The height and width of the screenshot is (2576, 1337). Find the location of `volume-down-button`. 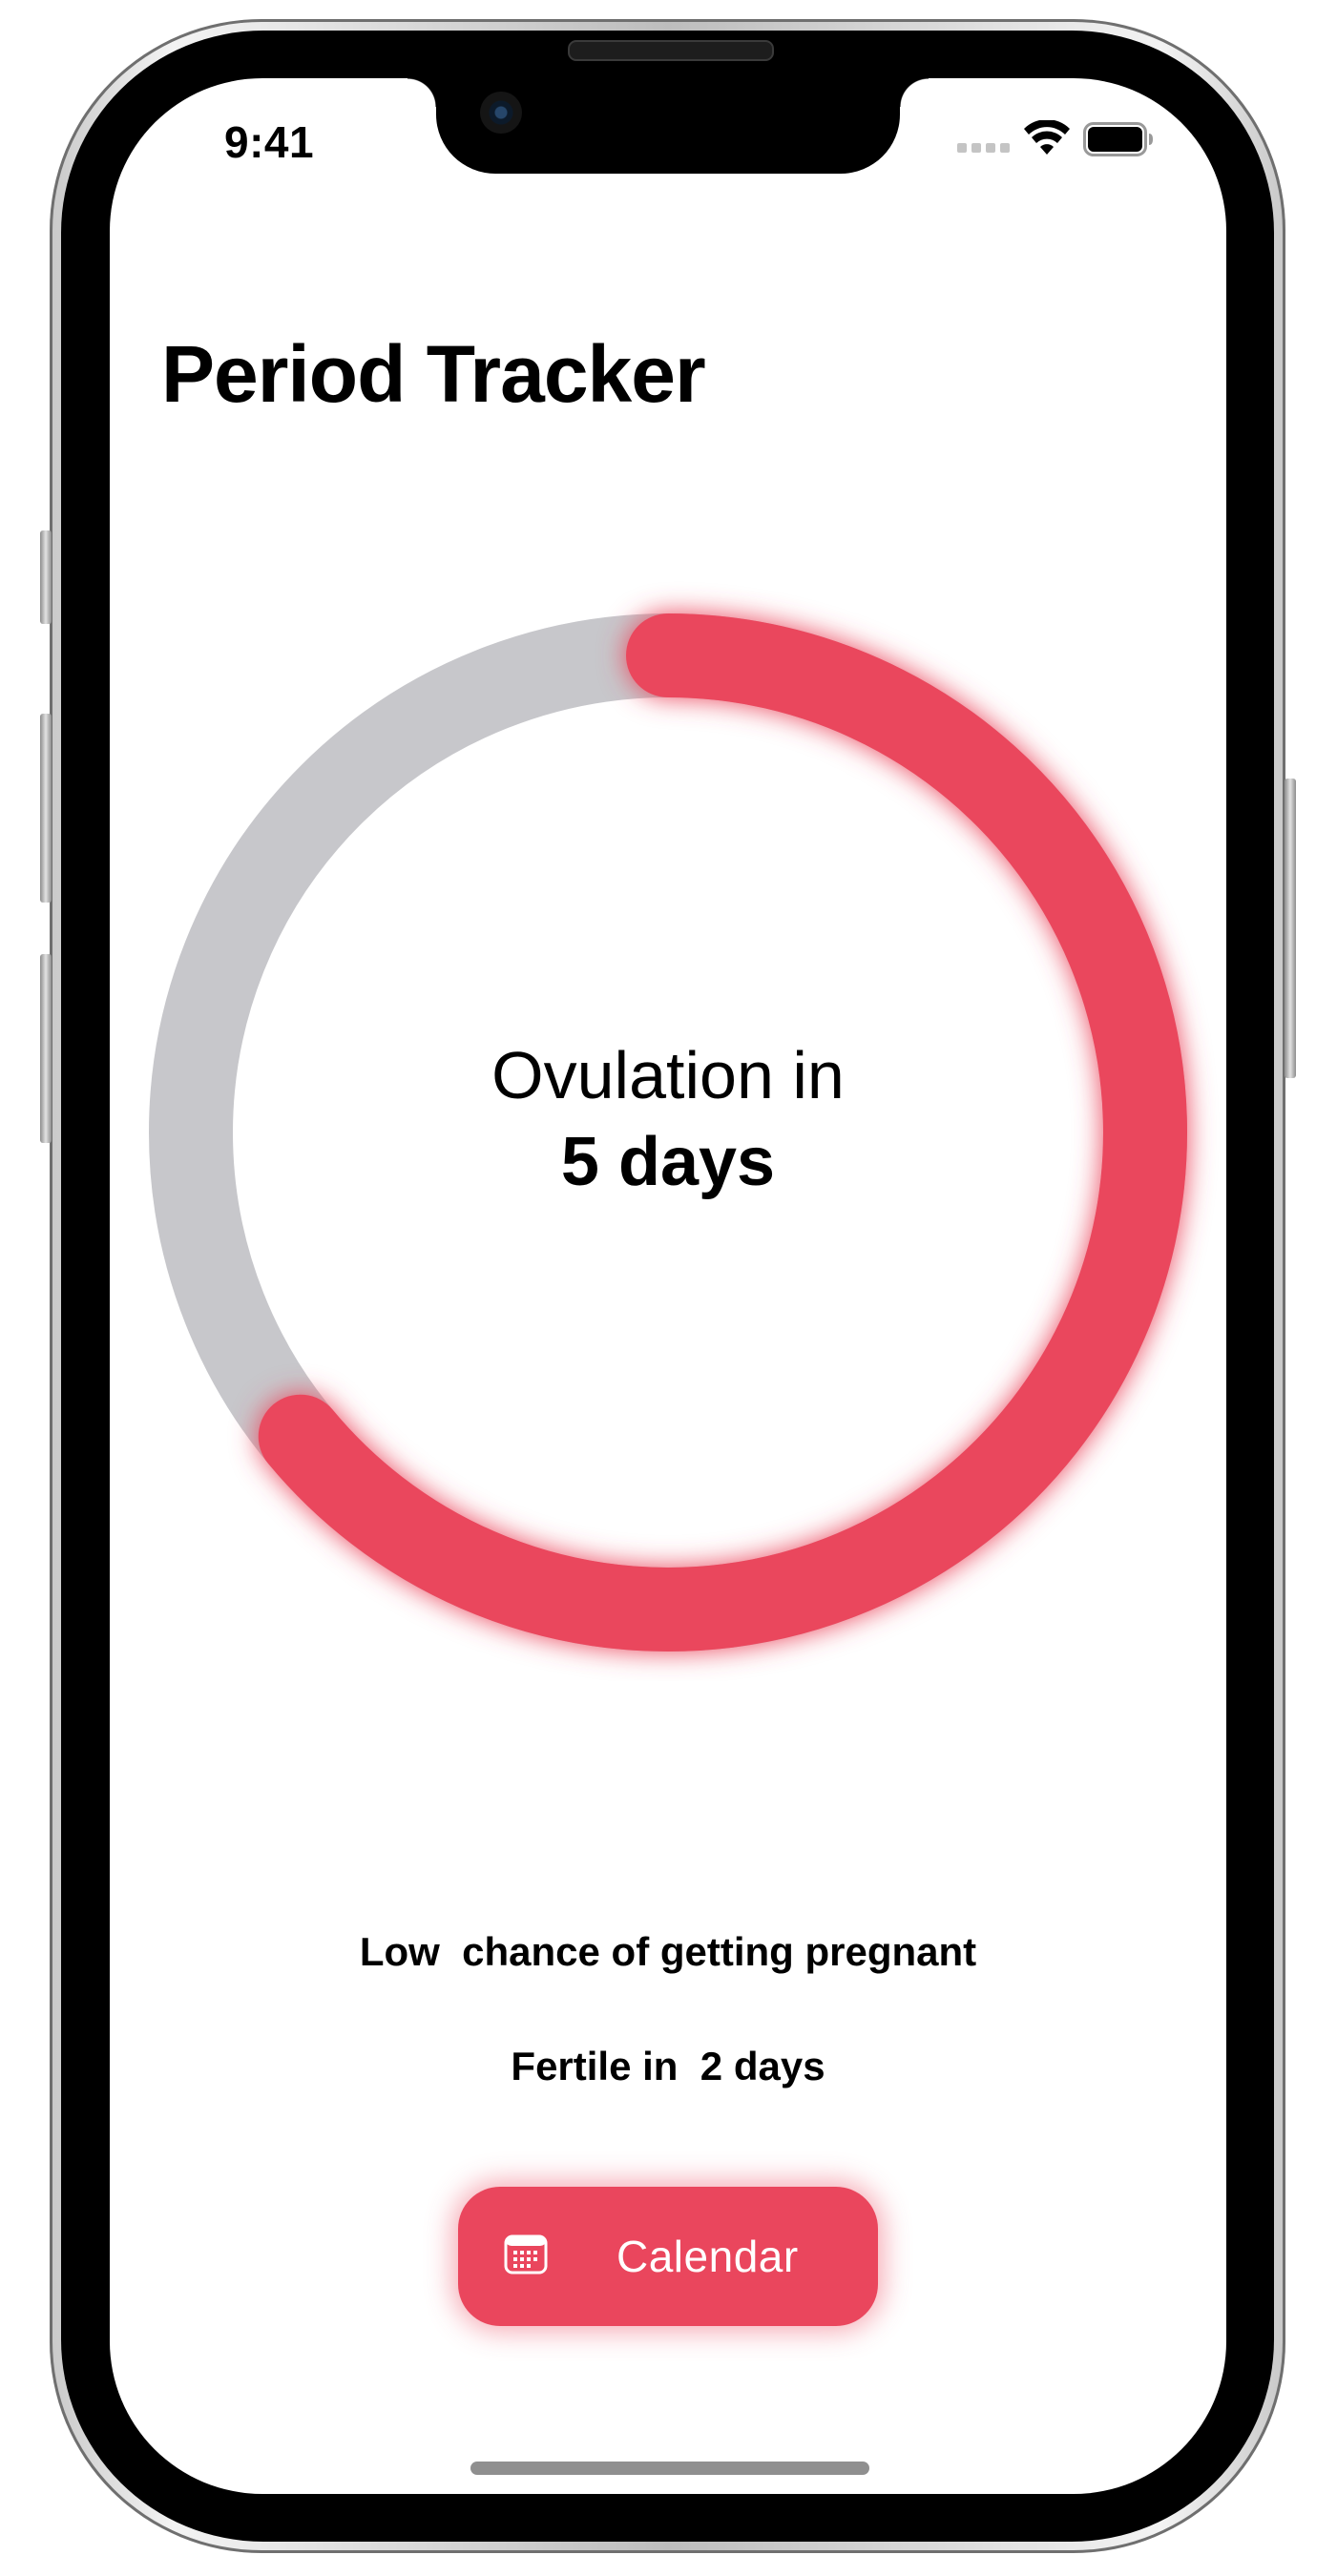

volume-down-button is located at coordinates (46, 1048).